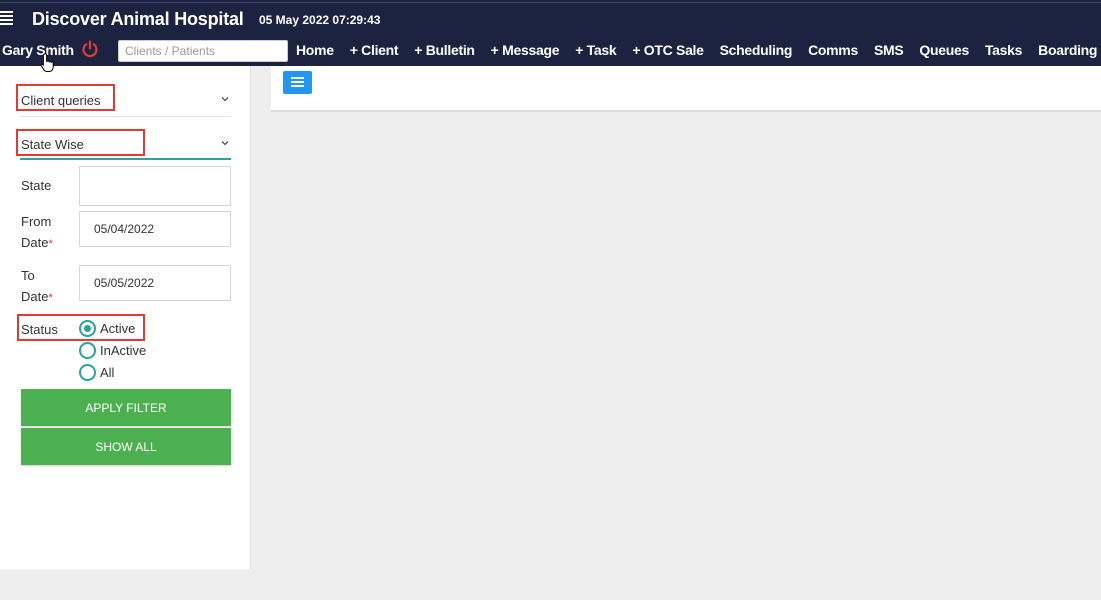 The width and height of the screenshot is (1101, 600). What do you see at coordinates (36, 221) in the screenshot?
I see `from-date-label-line1: From` at bounding box center [36, 221].